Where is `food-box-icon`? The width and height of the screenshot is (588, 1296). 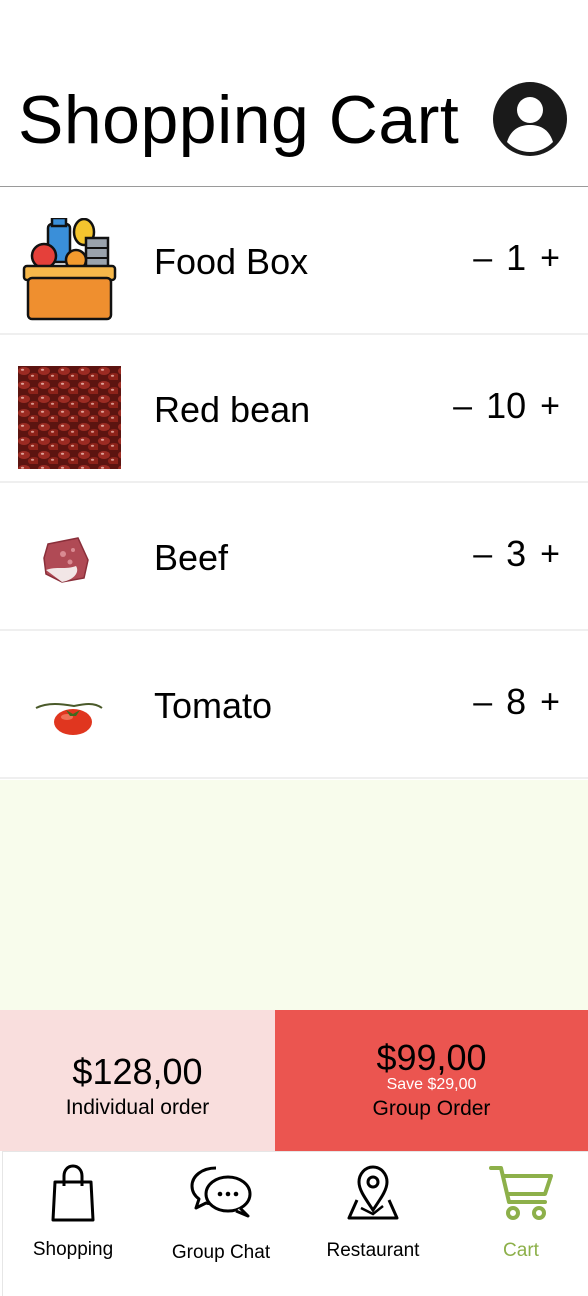 food-box-icon is located at coordinates (69, 269).